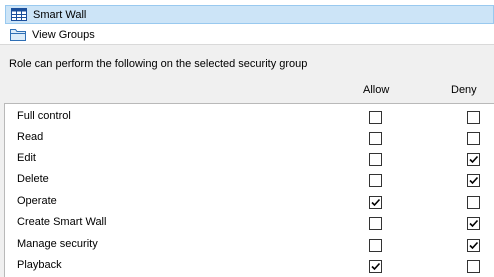 The image size is (494, 277). Describe the element at coordinates (63, 34) in the screenshot. I see `tree-item-label: View Groups` at that location.